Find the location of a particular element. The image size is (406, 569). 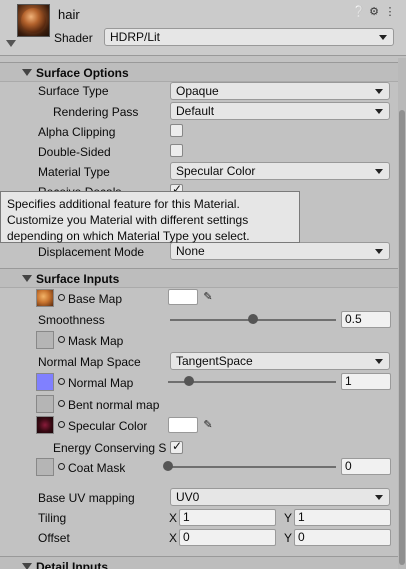

shader-label: Shader is located at coordinates (73, 38).